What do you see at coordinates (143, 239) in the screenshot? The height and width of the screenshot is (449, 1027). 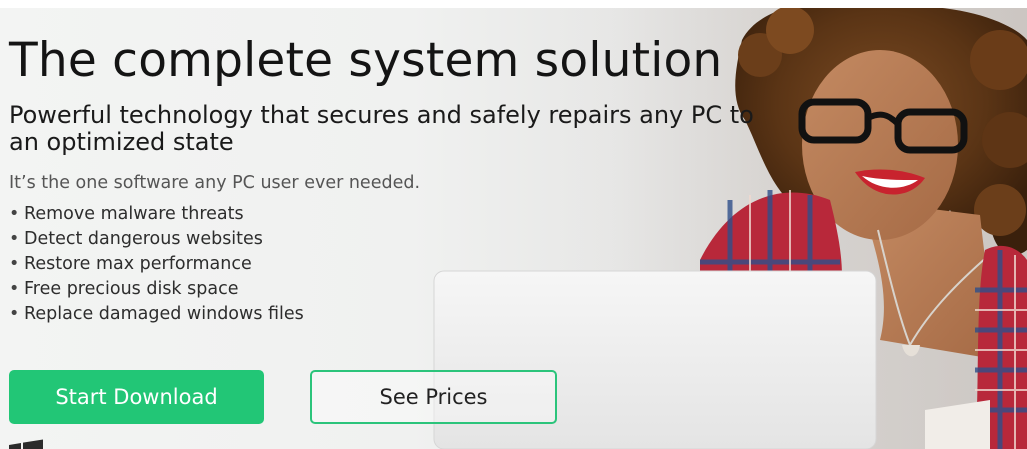 I see `feature-label: Detect dangerous websites` at bounding box center [143, 239].